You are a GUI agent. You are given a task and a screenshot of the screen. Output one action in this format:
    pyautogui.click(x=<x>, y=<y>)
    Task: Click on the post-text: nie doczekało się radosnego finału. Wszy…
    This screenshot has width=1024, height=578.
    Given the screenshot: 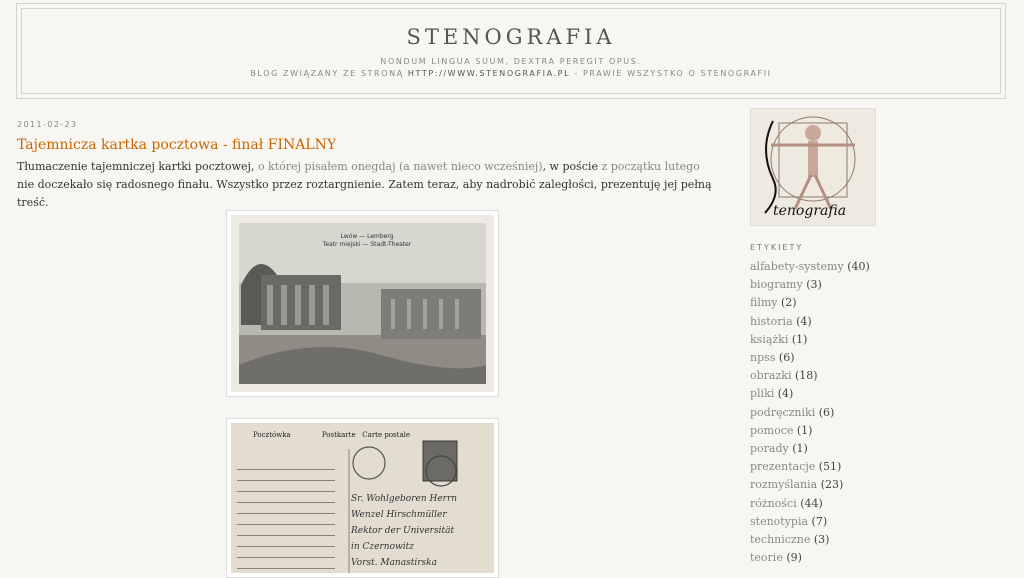 What is the action you would take?
    pyautogui.click(x=364, y=193)
    